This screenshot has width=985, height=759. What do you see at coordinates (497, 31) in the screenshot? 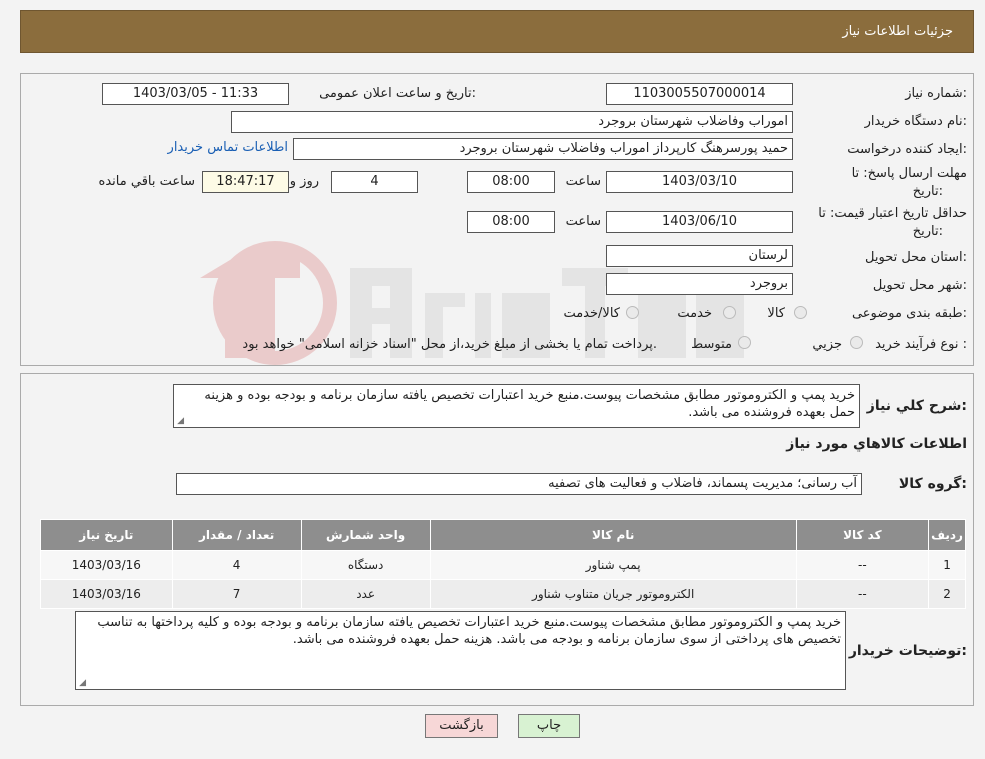
I see `page-header: جزئیات اطلاعات نیاز` at bounding box center [497, 31].